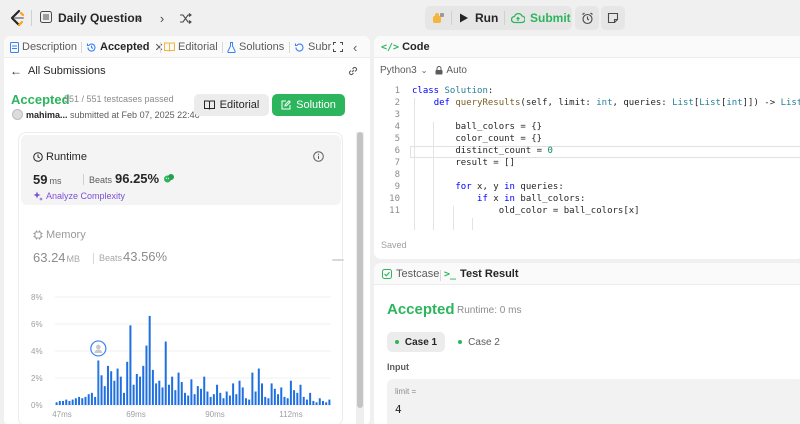 The height and width of the screenshot is (424, 800). I want to click on chevron-down-icon: ⌄, so click(424, 70).